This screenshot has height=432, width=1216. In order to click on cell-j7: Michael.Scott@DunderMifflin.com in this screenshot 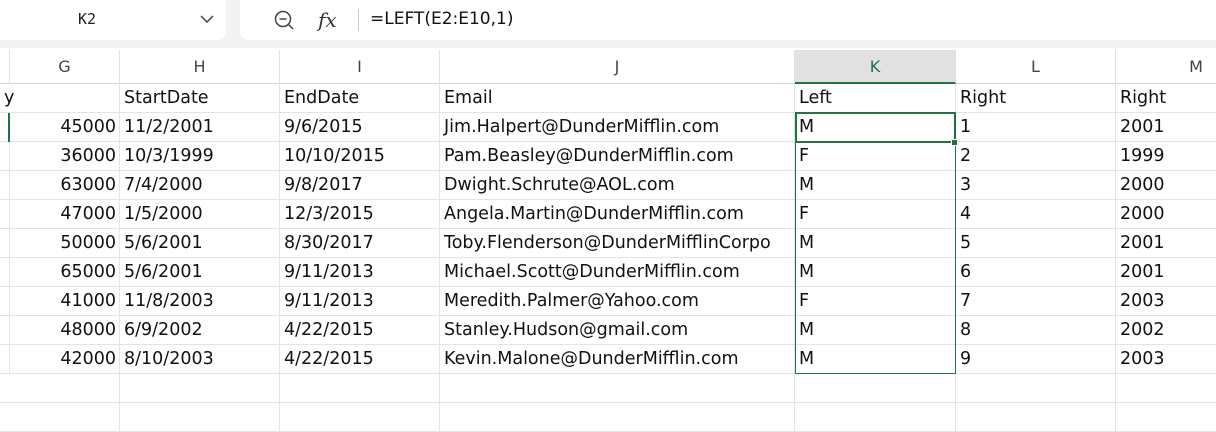, I will do `click(617, 272)`.